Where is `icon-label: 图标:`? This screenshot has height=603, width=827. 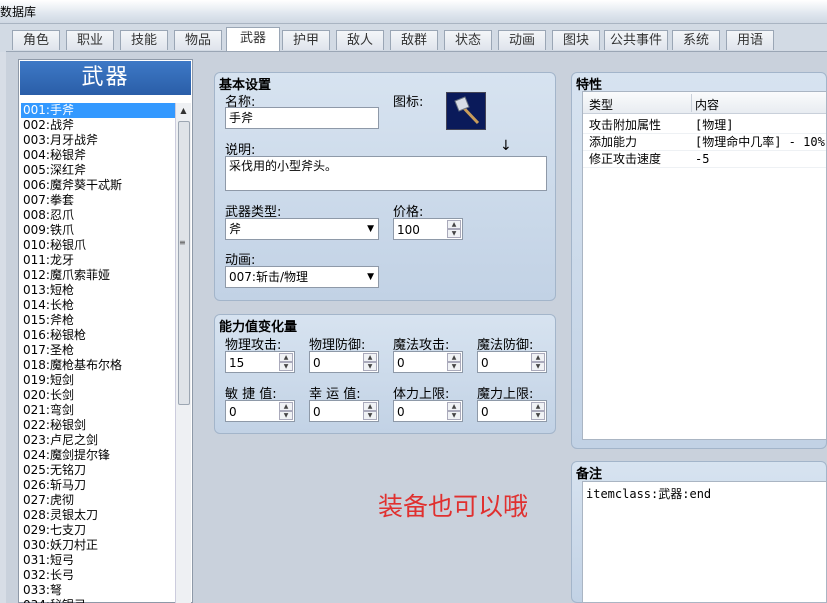
icon-label: 图标: is located at coordinates (408, 102).